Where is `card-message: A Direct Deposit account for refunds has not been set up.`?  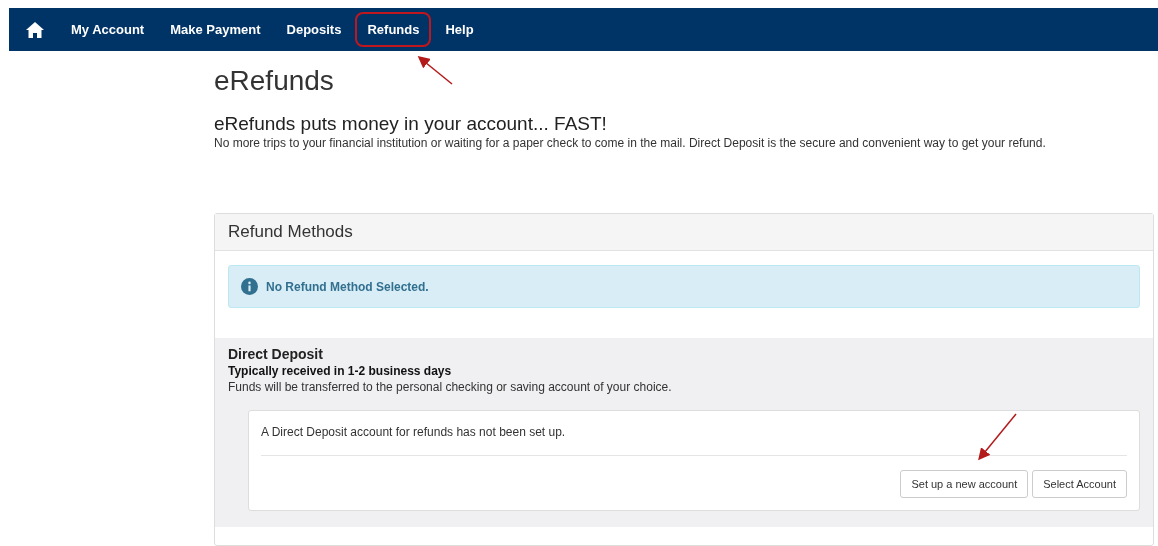
card-message: A Direct Deposit account for refunds has not been set up. is located at coordinates (694, 440).